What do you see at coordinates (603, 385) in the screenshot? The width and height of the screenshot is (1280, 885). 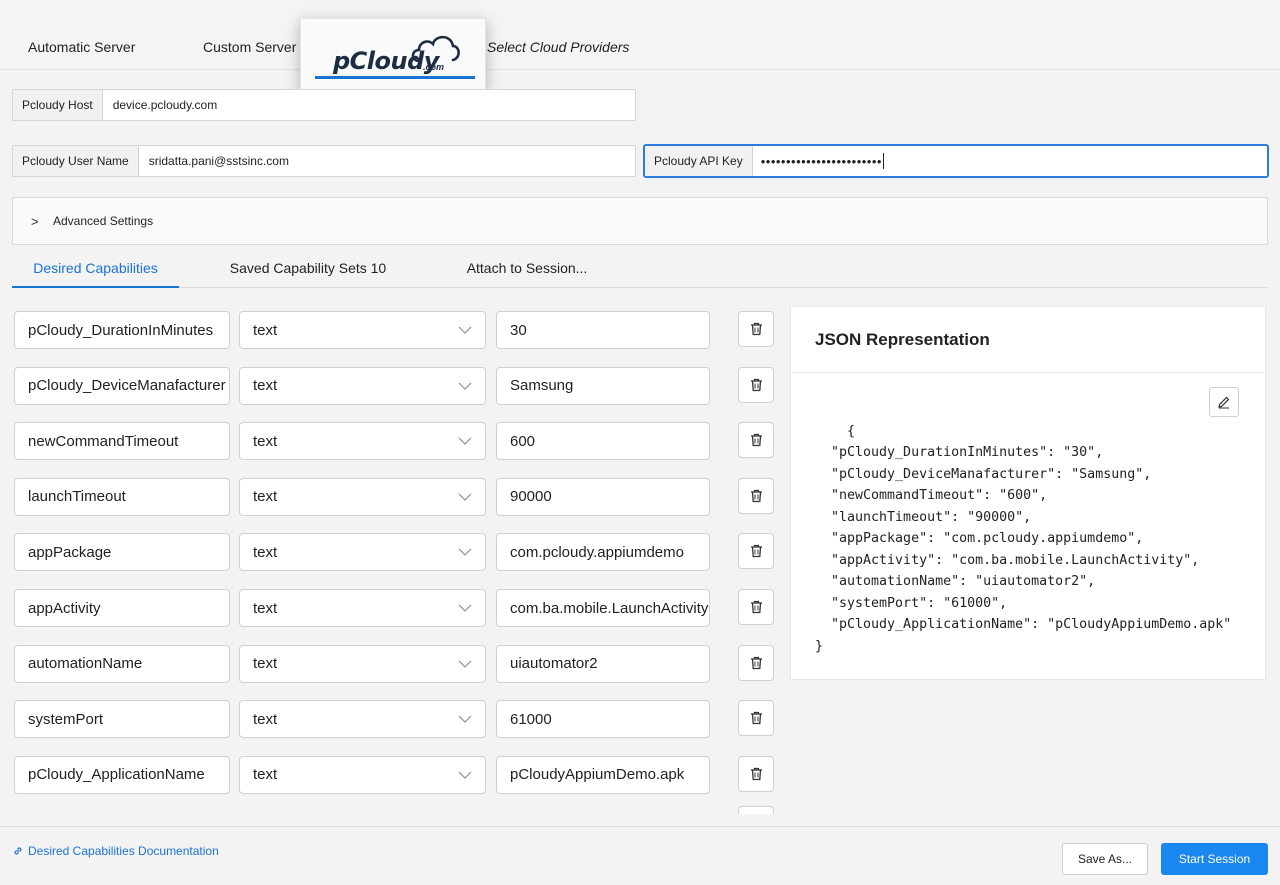 I see `capability-value-input: Samsung` at bounding box center [603, 385].